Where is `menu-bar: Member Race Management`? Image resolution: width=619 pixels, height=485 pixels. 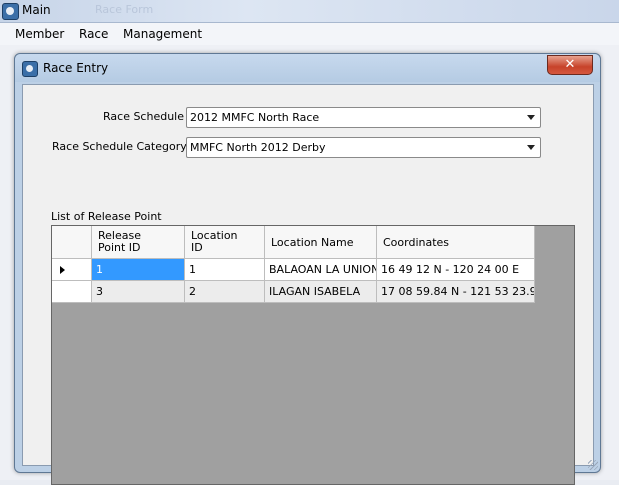
menu-bar: Member Race Management is located at coordinates (309, 34).